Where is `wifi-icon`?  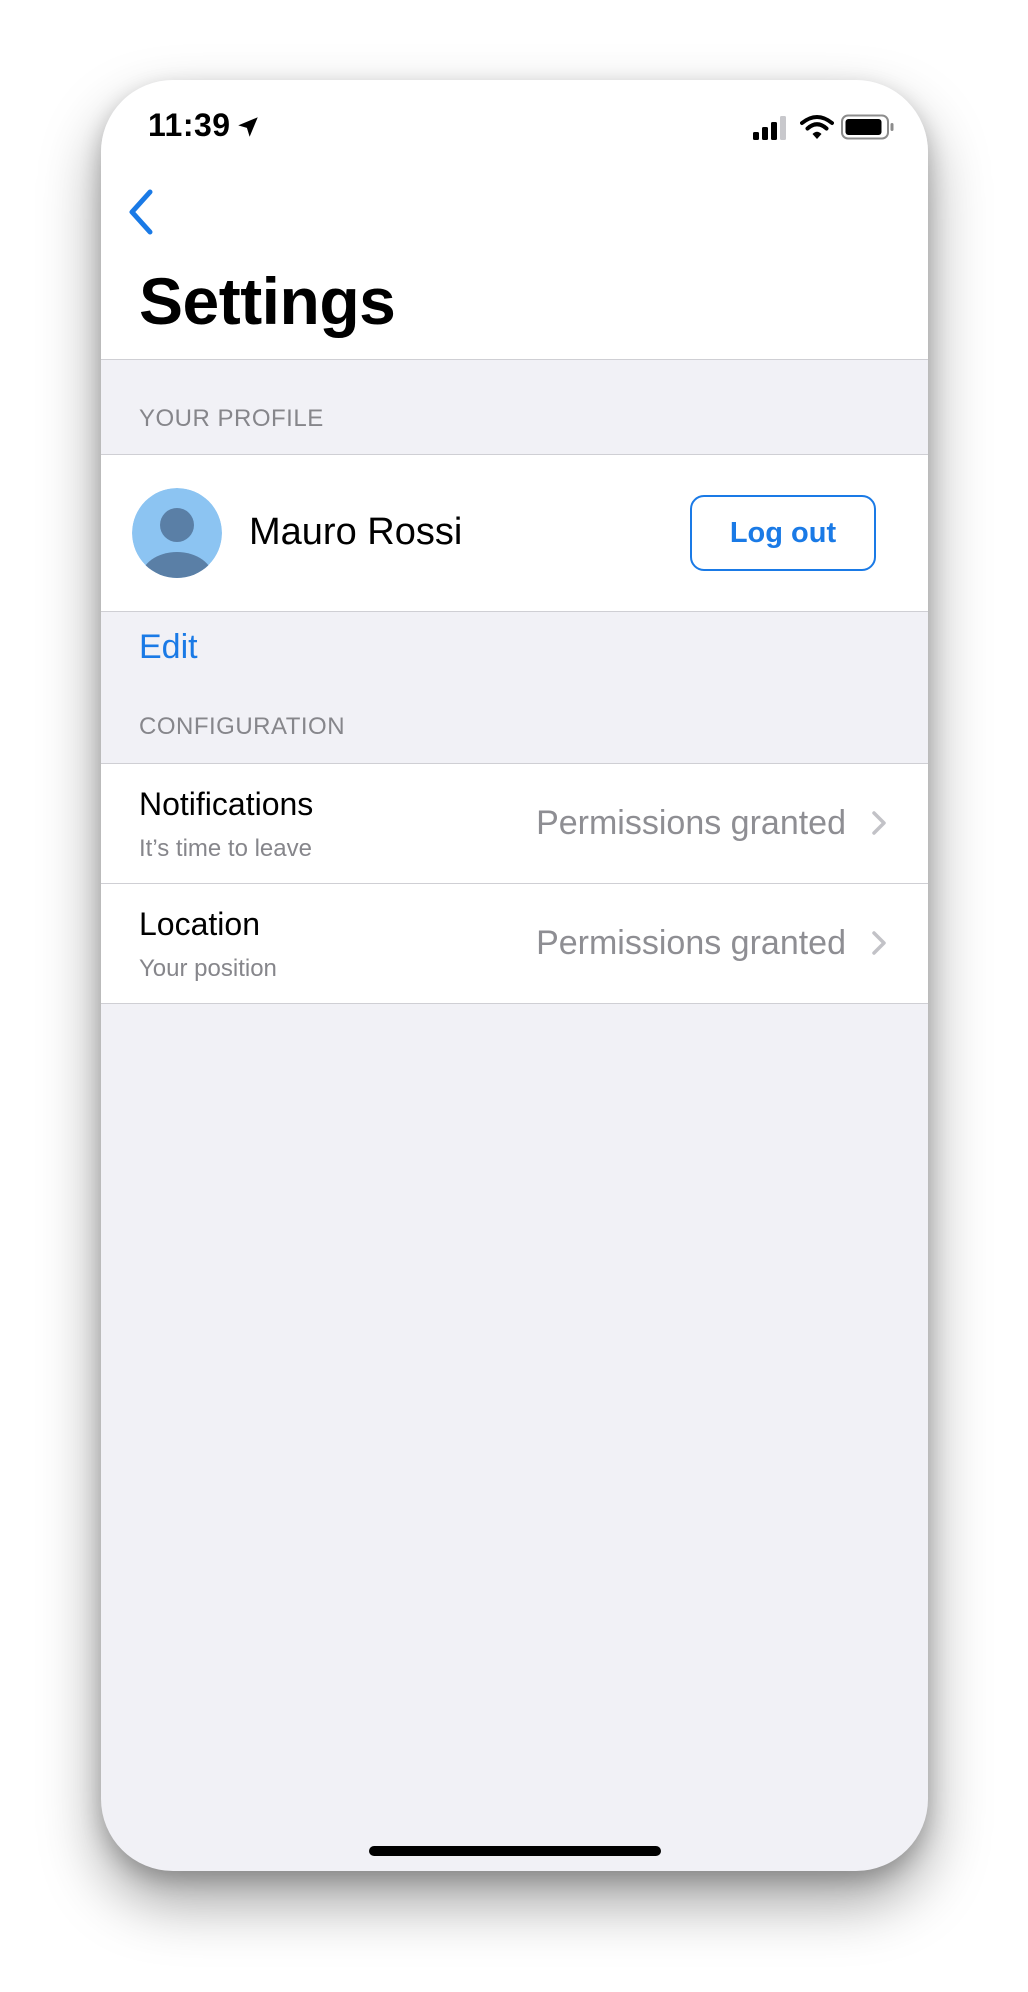
wifi-icon is located at coordinates (817, 127).